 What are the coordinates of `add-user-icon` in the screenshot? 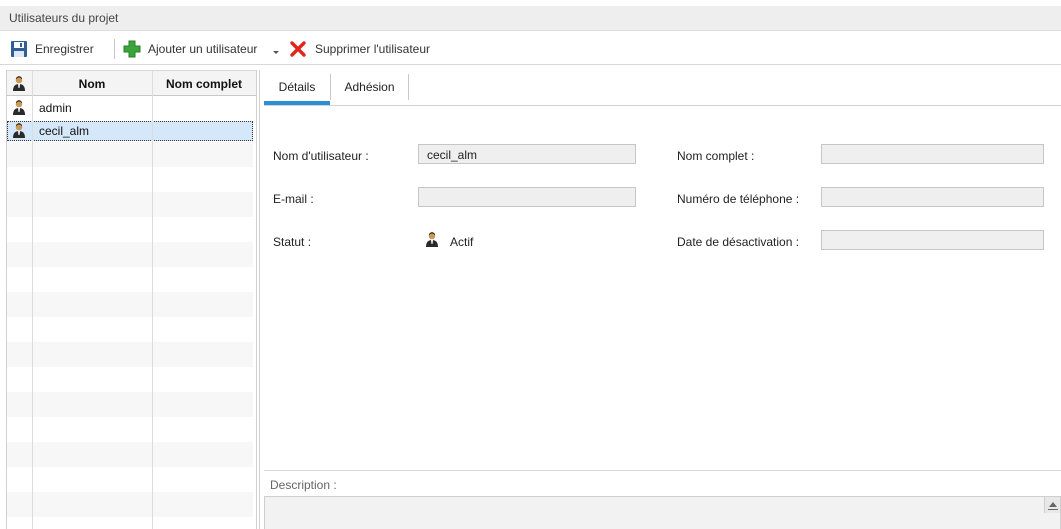 It's located at (132, 49).